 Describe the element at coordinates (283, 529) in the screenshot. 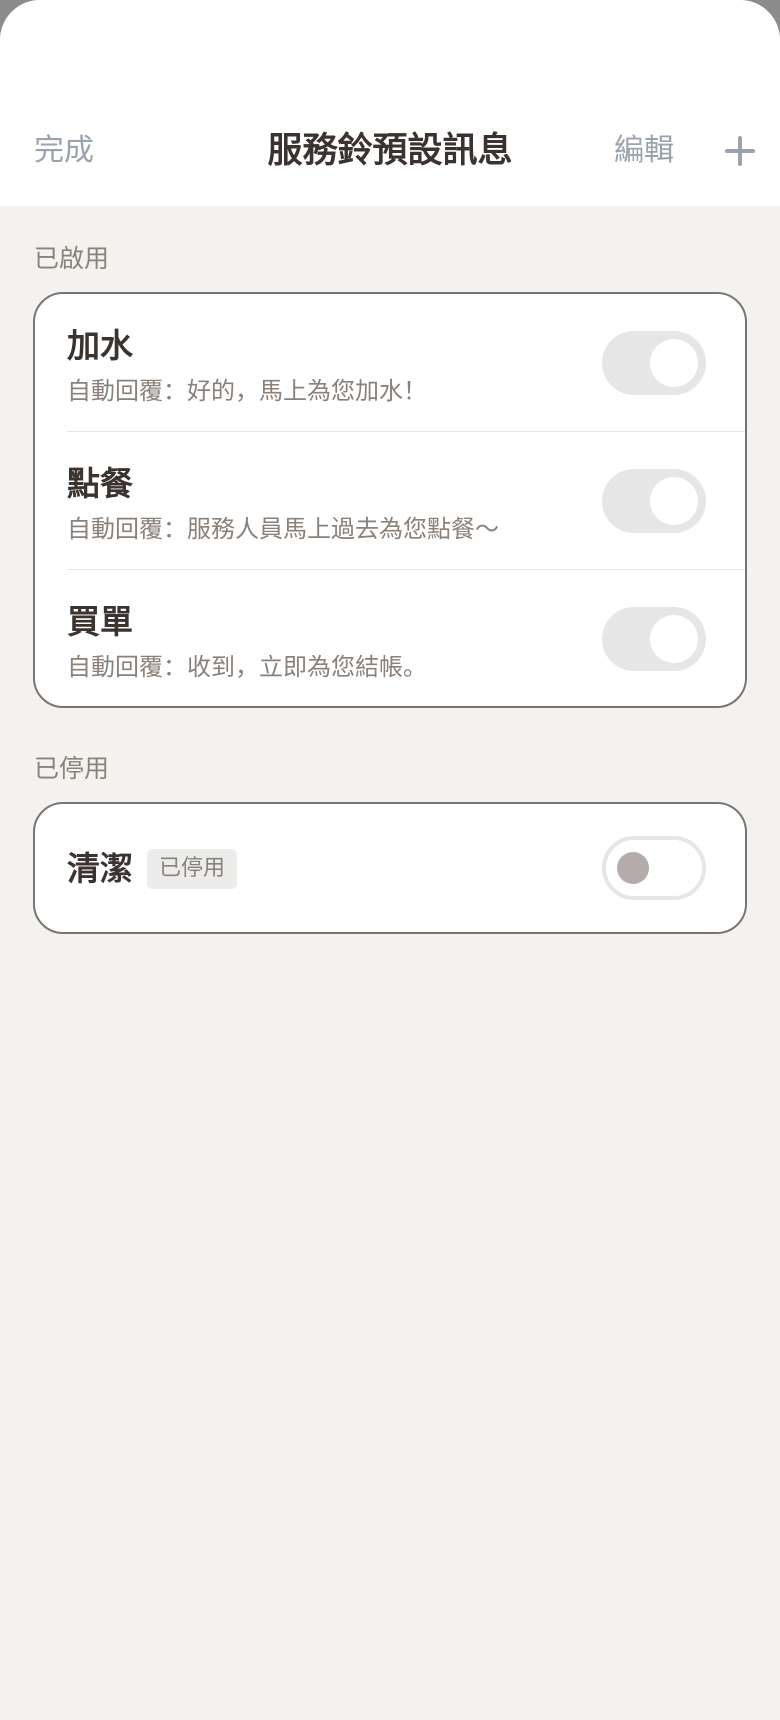

I see `message-reply: 自動回覆：服務人員馬上過去為您點餐～` at that location.